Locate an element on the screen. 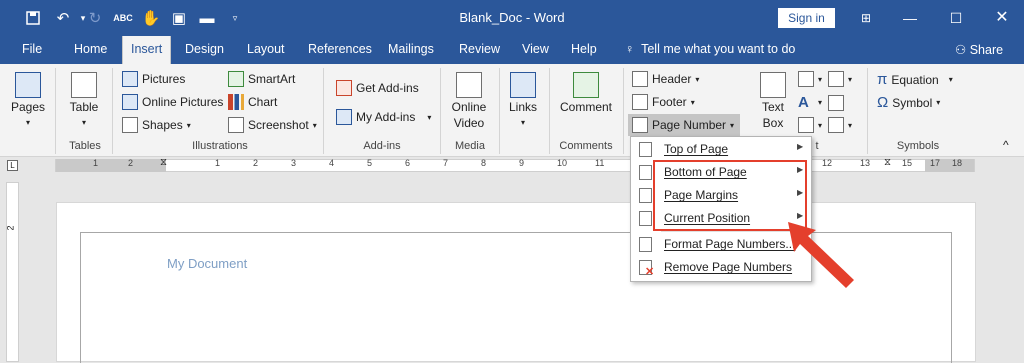 Image resolution: width=1024 pixels, height=363 pixels. links-button: Links ▾ is located at coordinates (523, 101).